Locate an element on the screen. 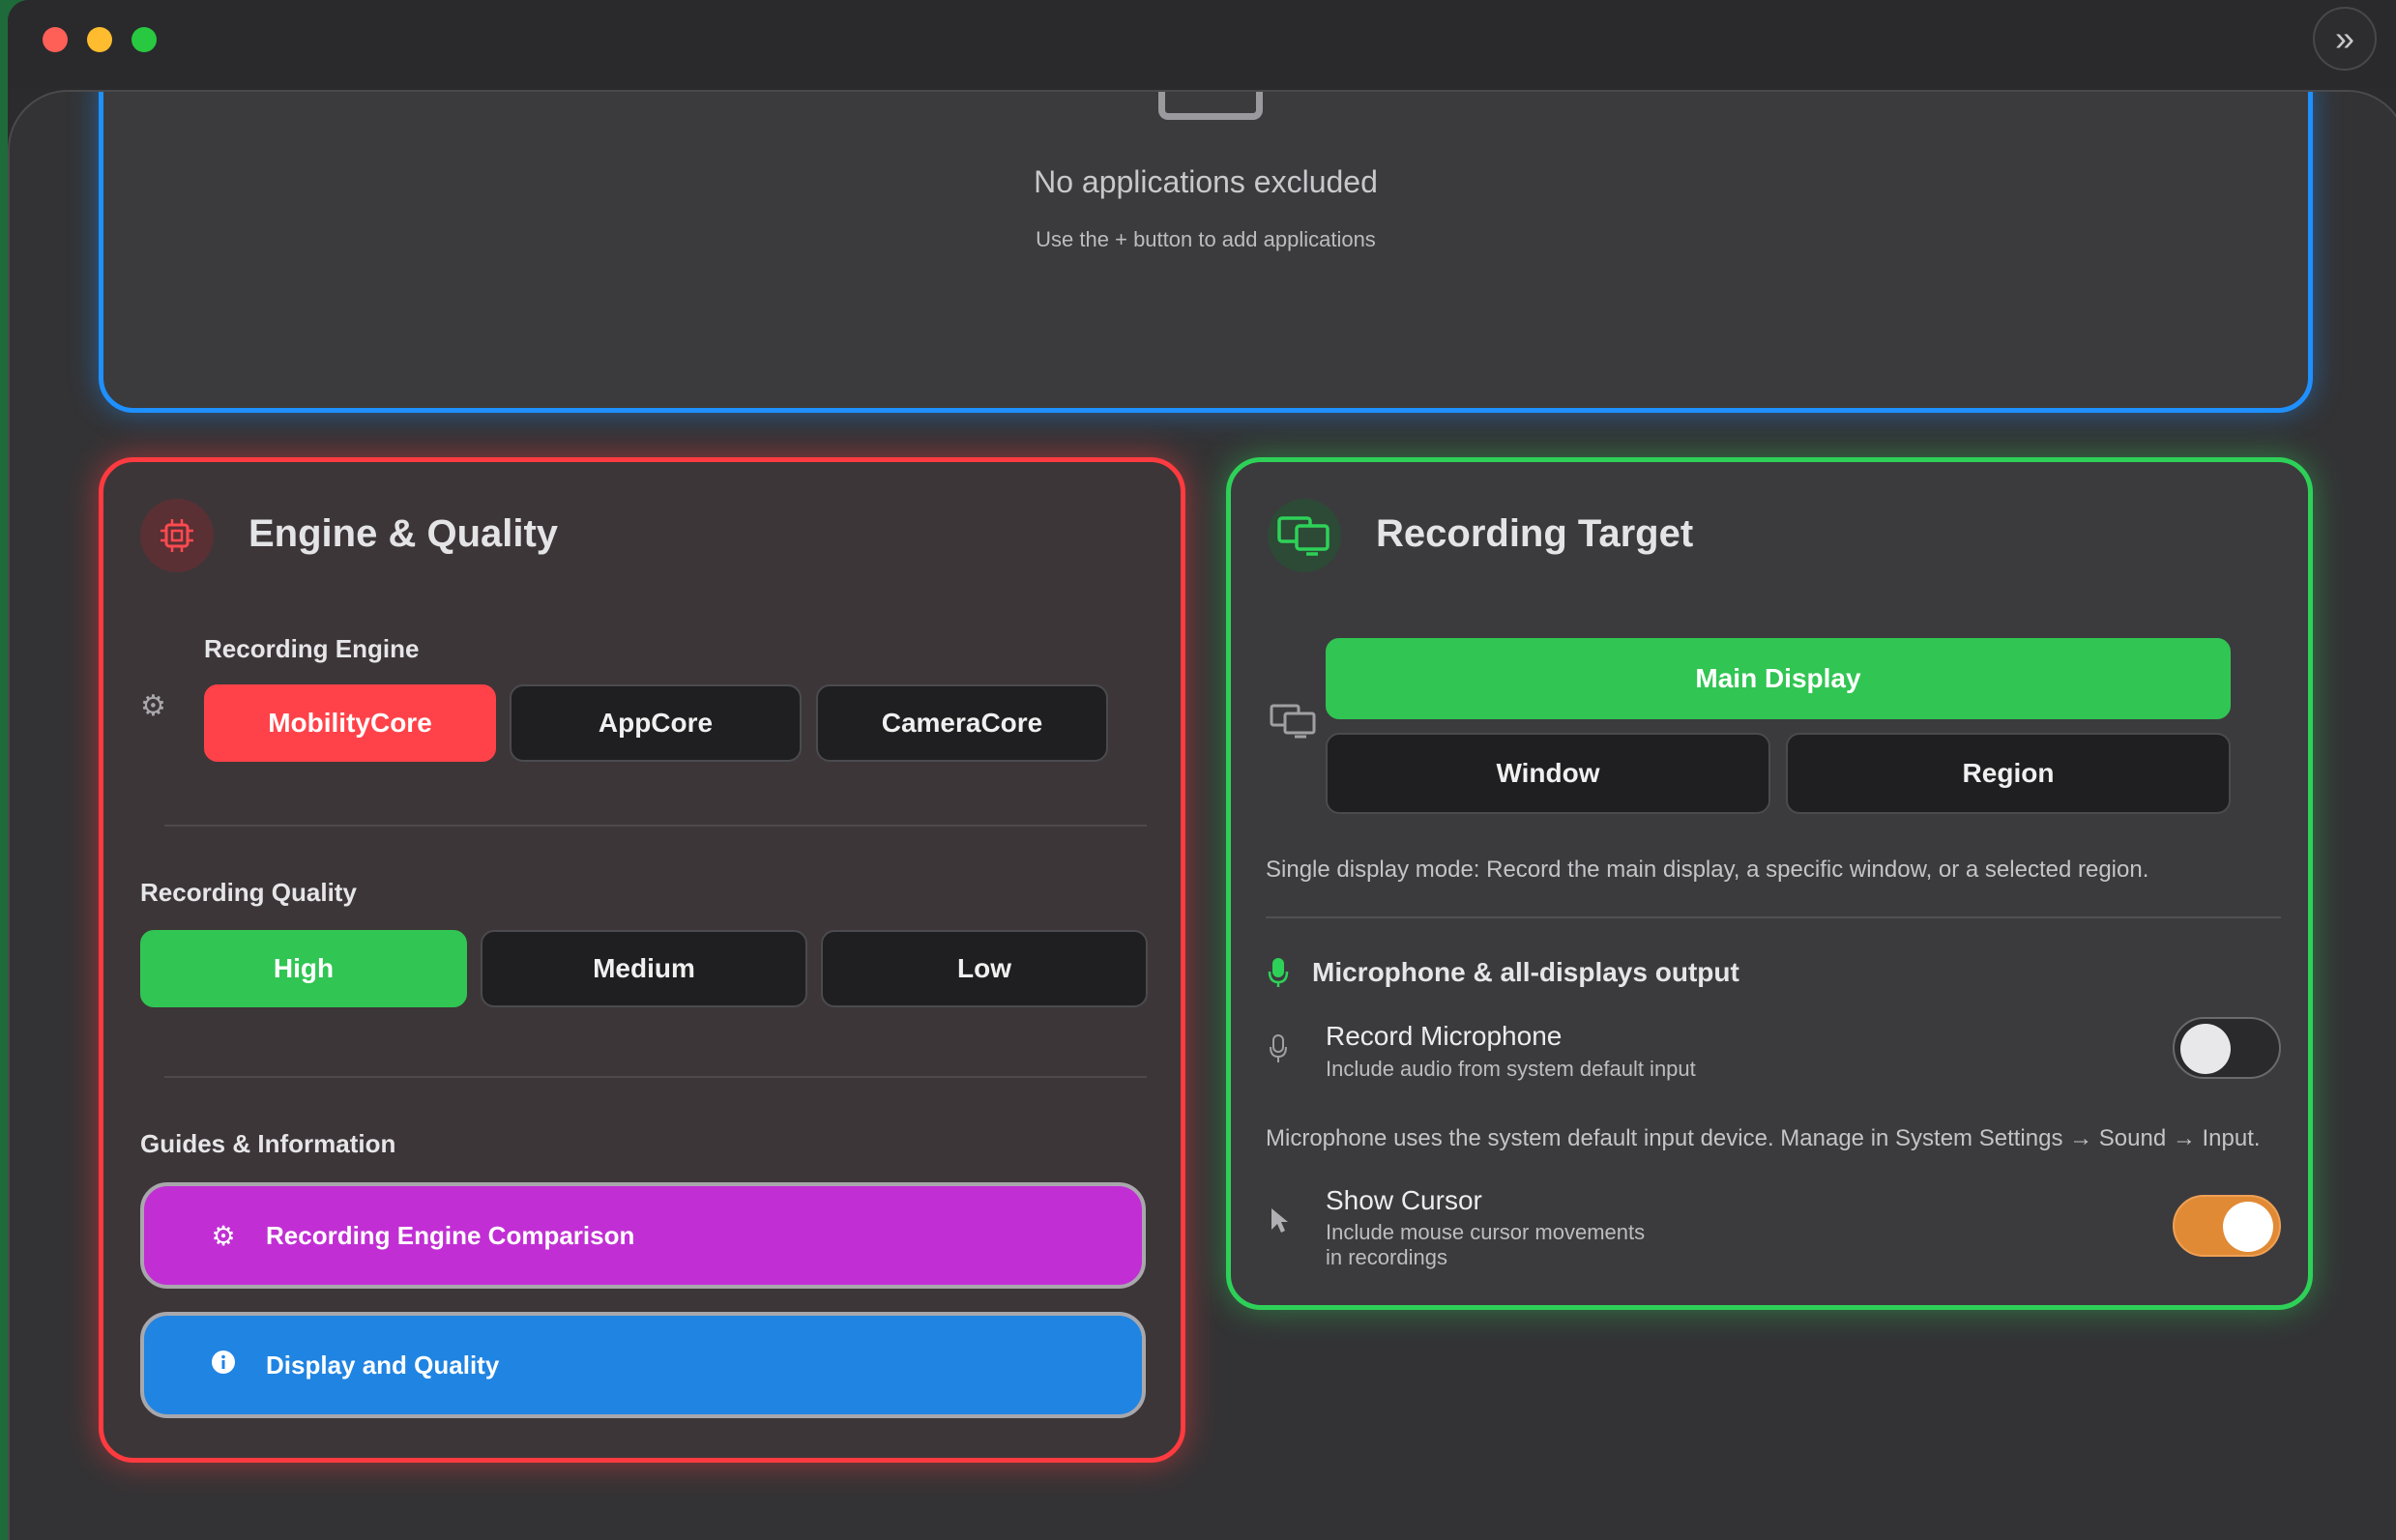  recording-quality-label: Recording Quality is located at coordinates (249, 892).